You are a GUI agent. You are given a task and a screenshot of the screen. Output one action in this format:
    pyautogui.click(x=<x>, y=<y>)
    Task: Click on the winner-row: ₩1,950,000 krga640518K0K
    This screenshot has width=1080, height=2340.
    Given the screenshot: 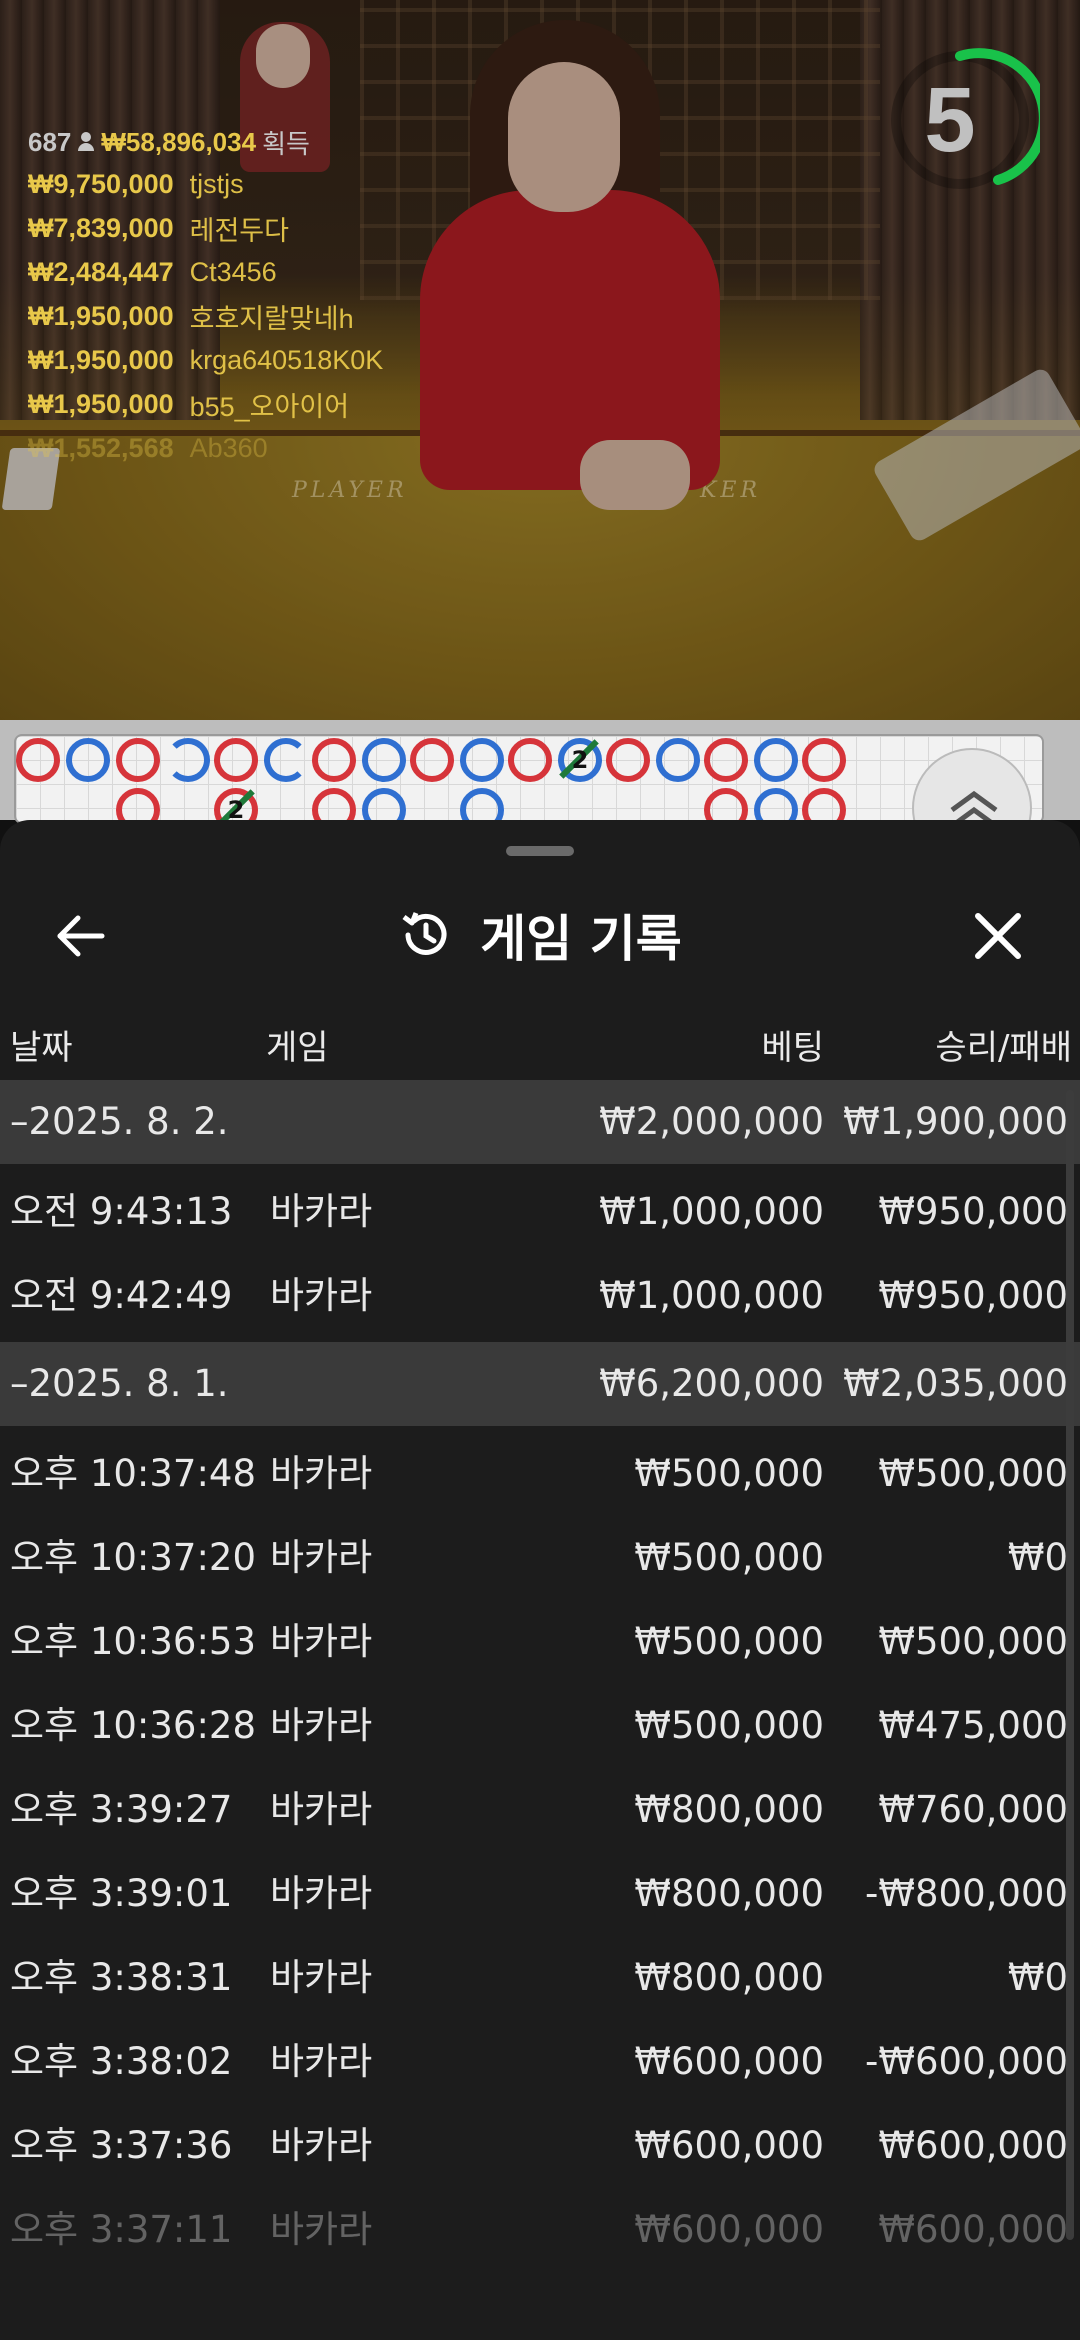 What is the action you would take?
    pyautogui.click(x=205, y=360)
    